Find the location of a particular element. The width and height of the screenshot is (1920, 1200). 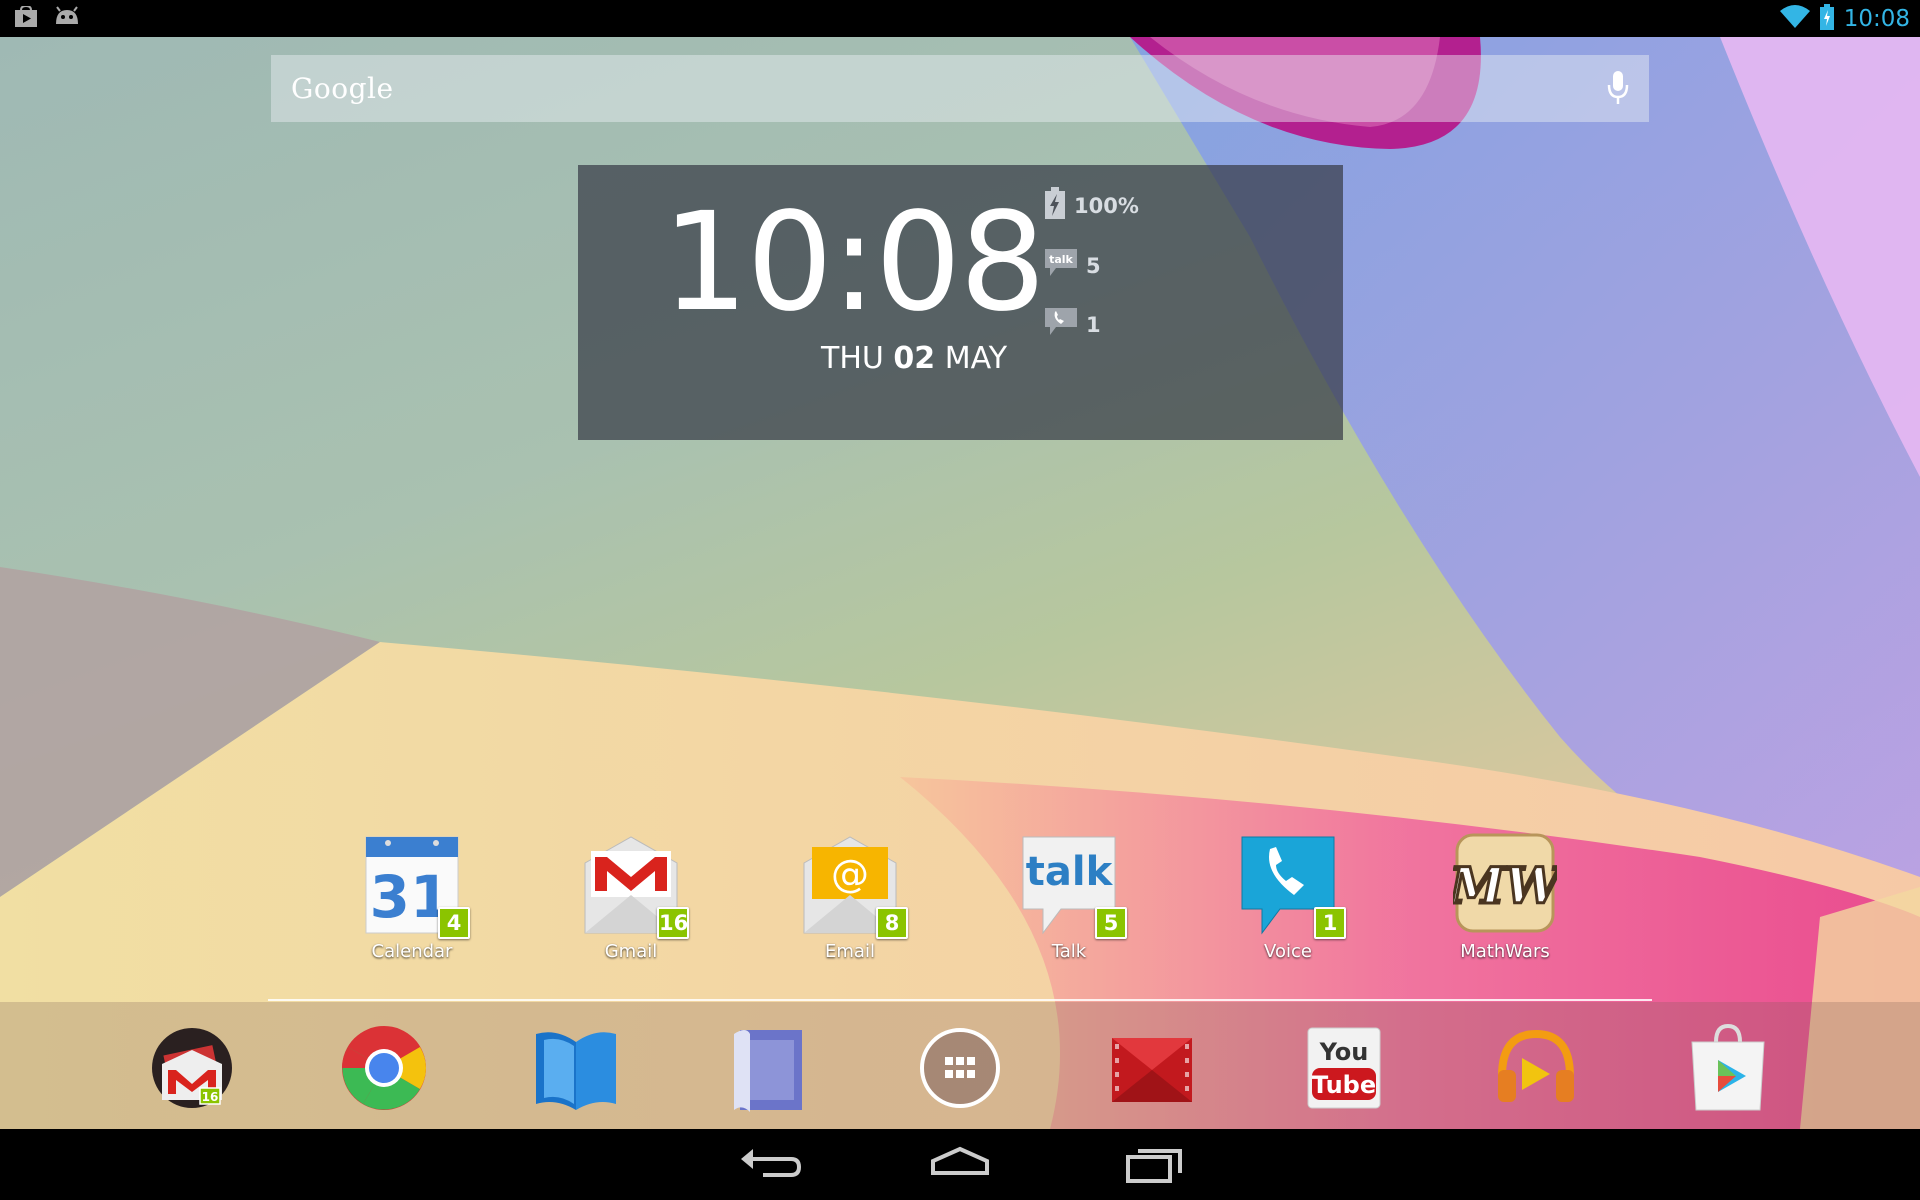

talk-icon: talk 5 is located at coordinates (1072, 886).